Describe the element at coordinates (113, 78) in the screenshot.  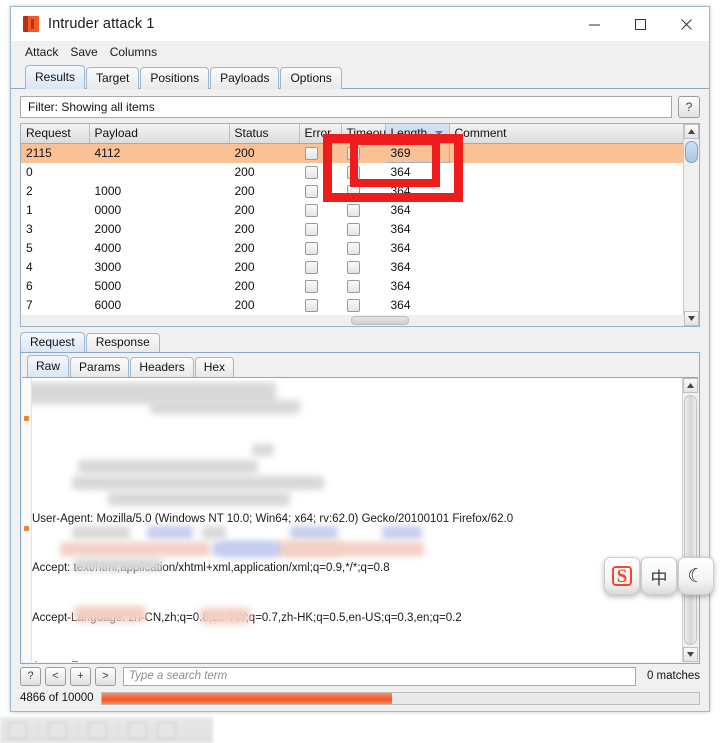
I see `tab-target: Target` at that location.